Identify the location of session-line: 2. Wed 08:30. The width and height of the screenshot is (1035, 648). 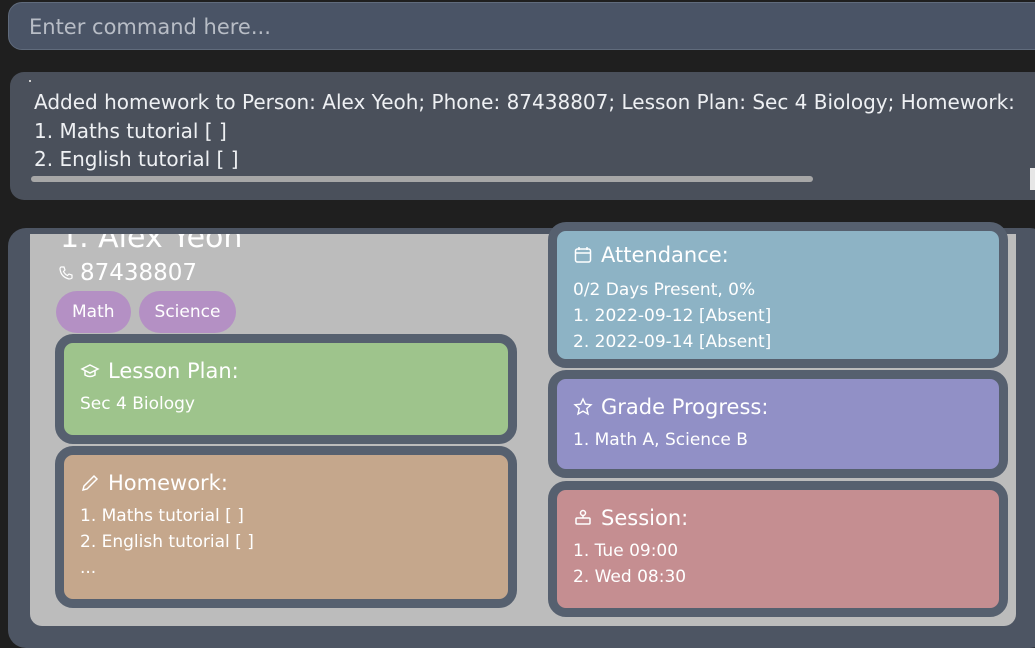
(630, 577).